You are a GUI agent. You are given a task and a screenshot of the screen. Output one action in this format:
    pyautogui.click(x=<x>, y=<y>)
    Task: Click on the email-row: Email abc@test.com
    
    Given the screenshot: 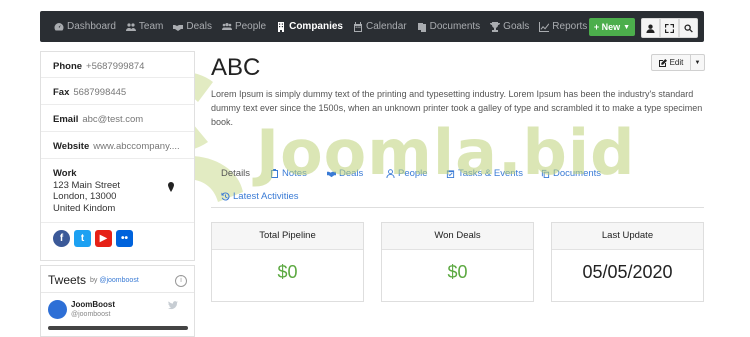 What is the action you would take?
    pyautogui.click(x=98, y=119)
    